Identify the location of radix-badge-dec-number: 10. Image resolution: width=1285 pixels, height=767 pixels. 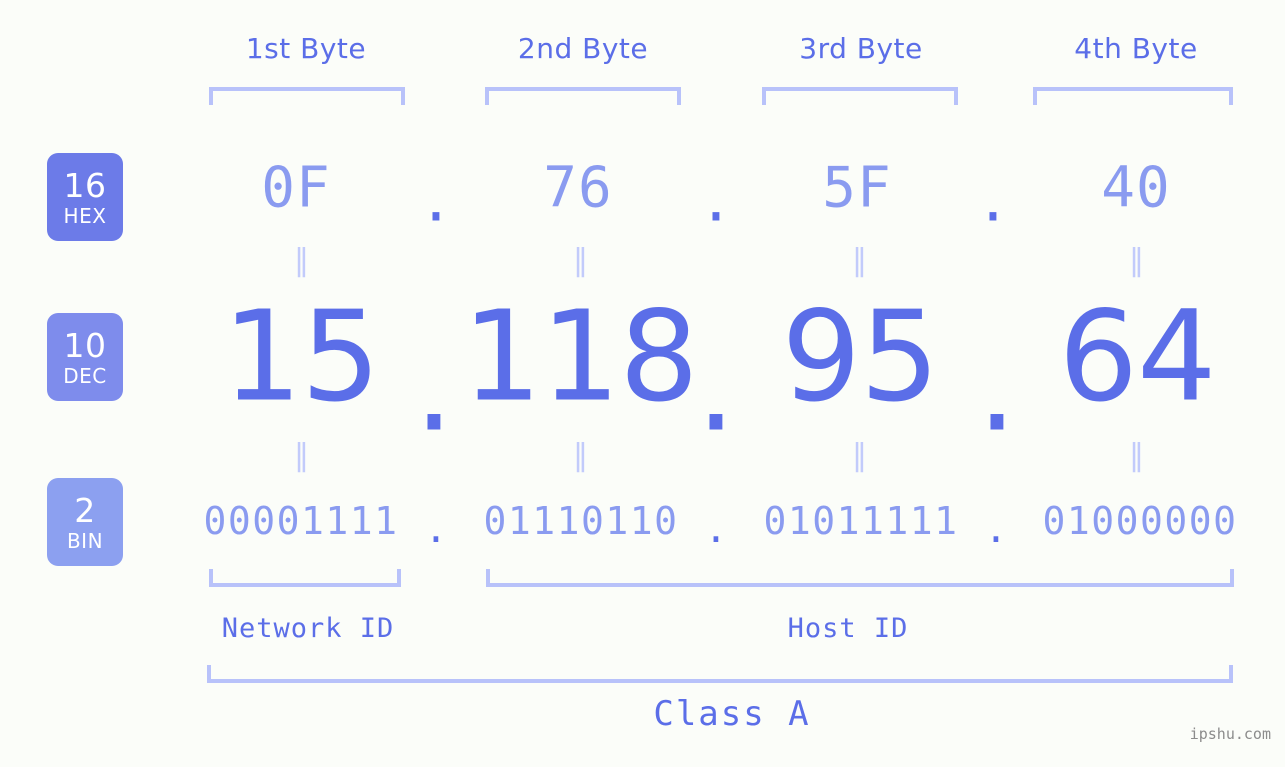
(85, 345).